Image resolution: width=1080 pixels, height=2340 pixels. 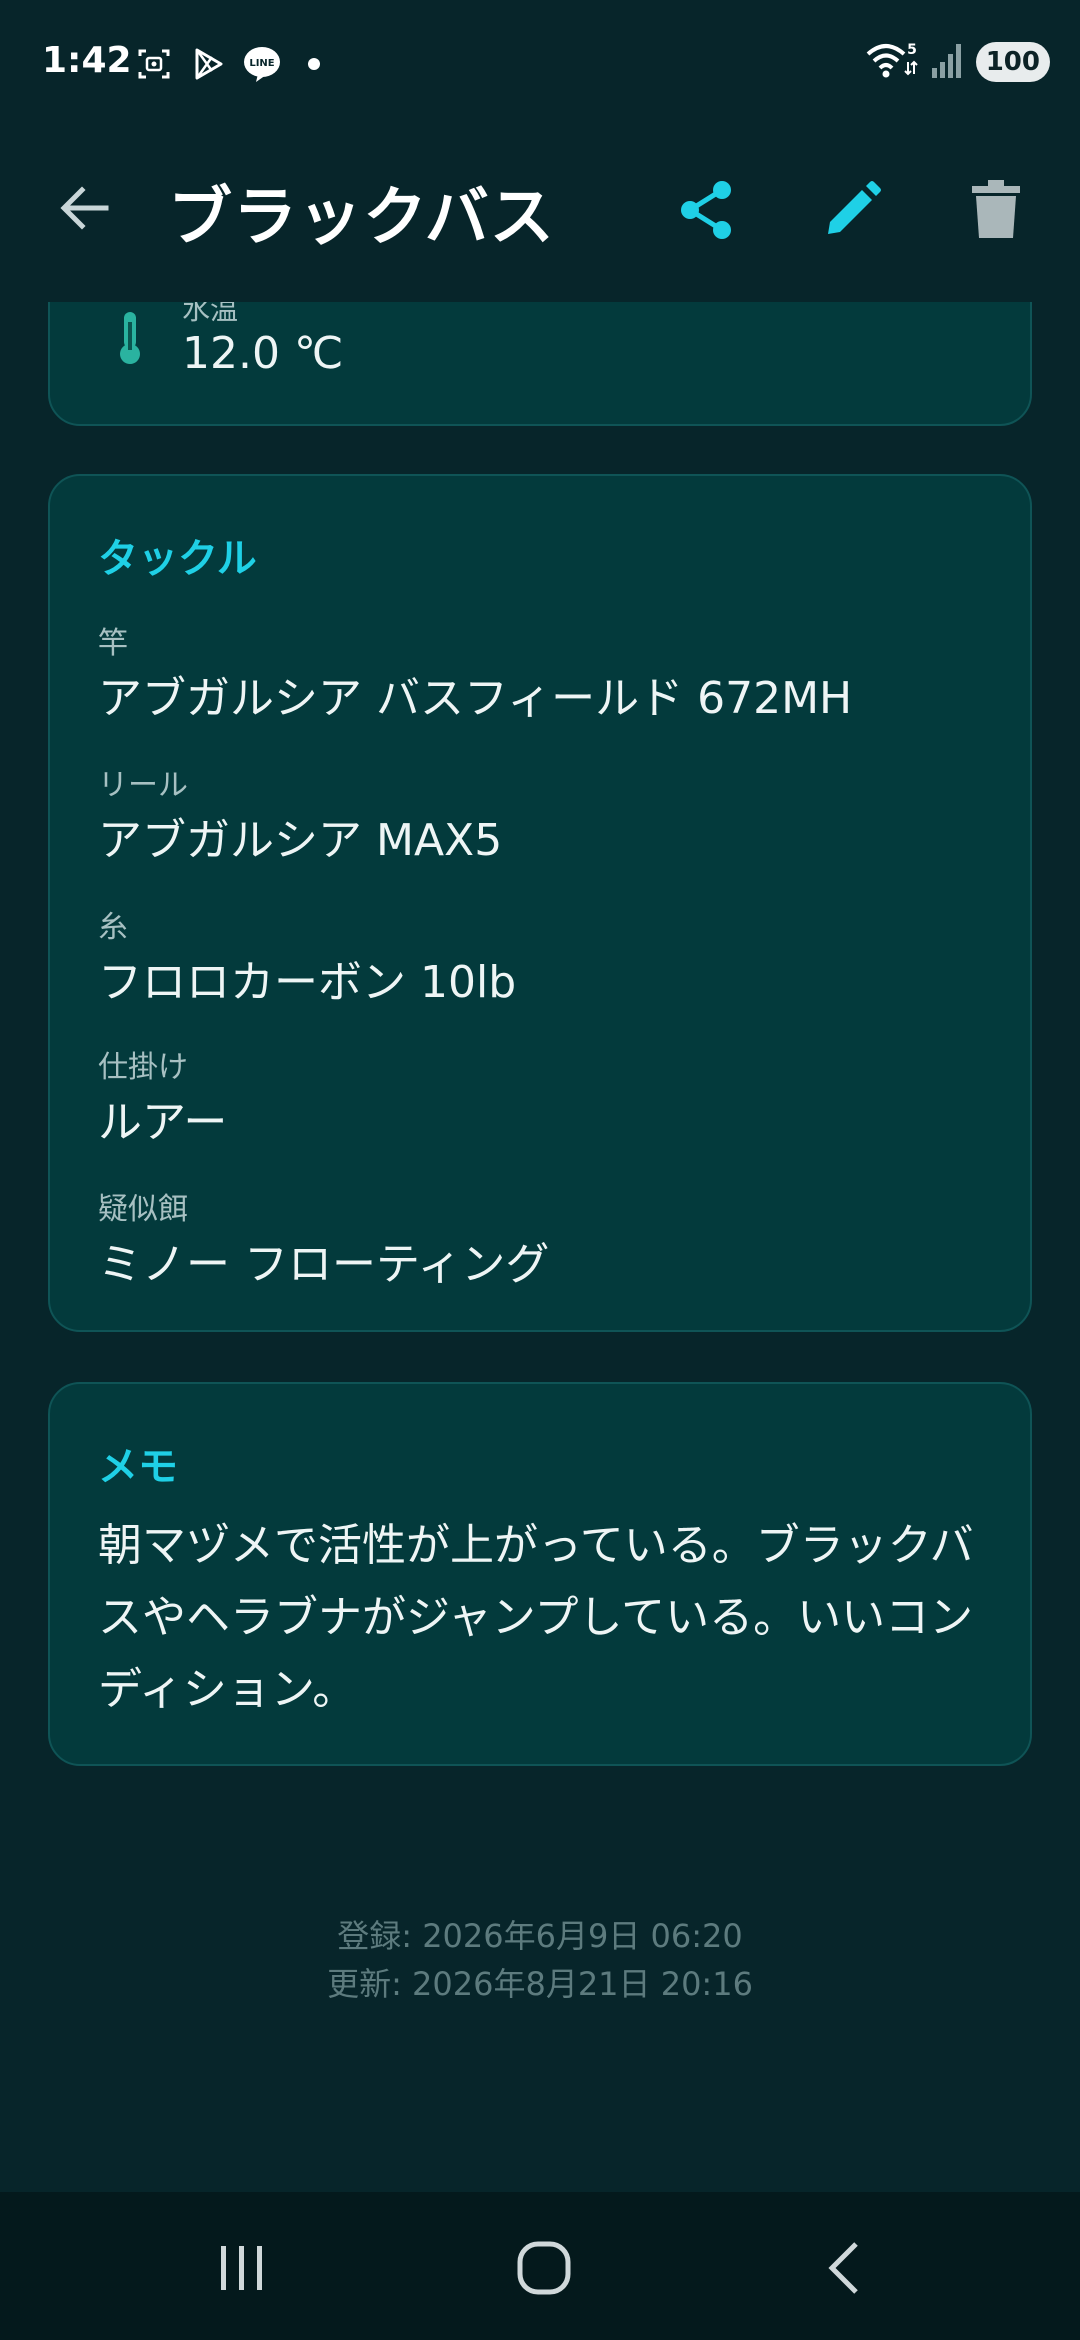 What do you see at coordinates (540, 1960) in the screenshot?
I see `timestamps: 登録: 2026年6月9日 06:20 更新: 2026年8月21日 20:16` at bounding box center [540, 1960].